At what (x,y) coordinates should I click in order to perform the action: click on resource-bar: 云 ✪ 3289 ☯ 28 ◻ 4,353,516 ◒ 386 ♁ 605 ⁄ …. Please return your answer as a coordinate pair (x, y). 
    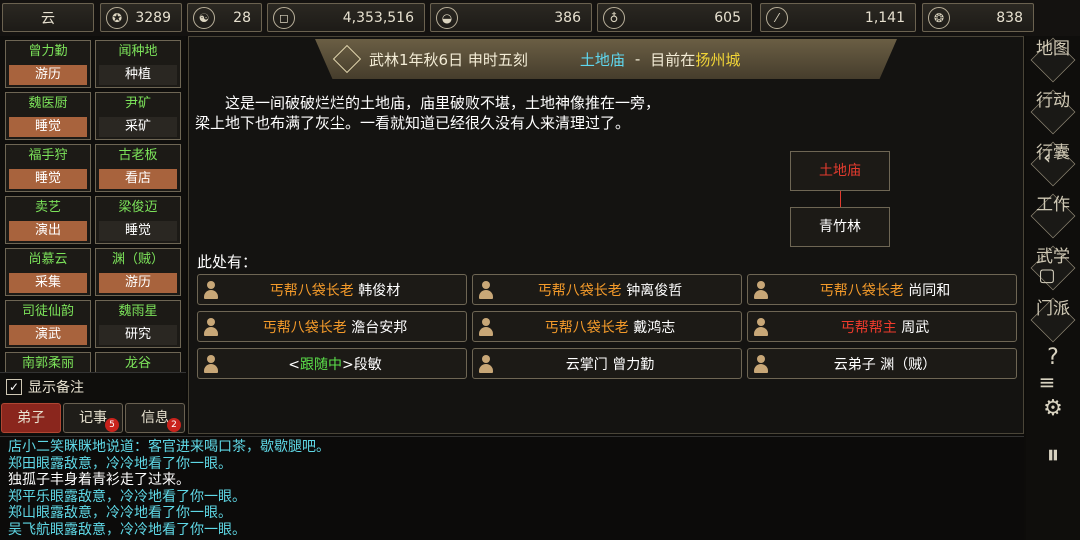
    Looking at the image, I should click on (540, 18).